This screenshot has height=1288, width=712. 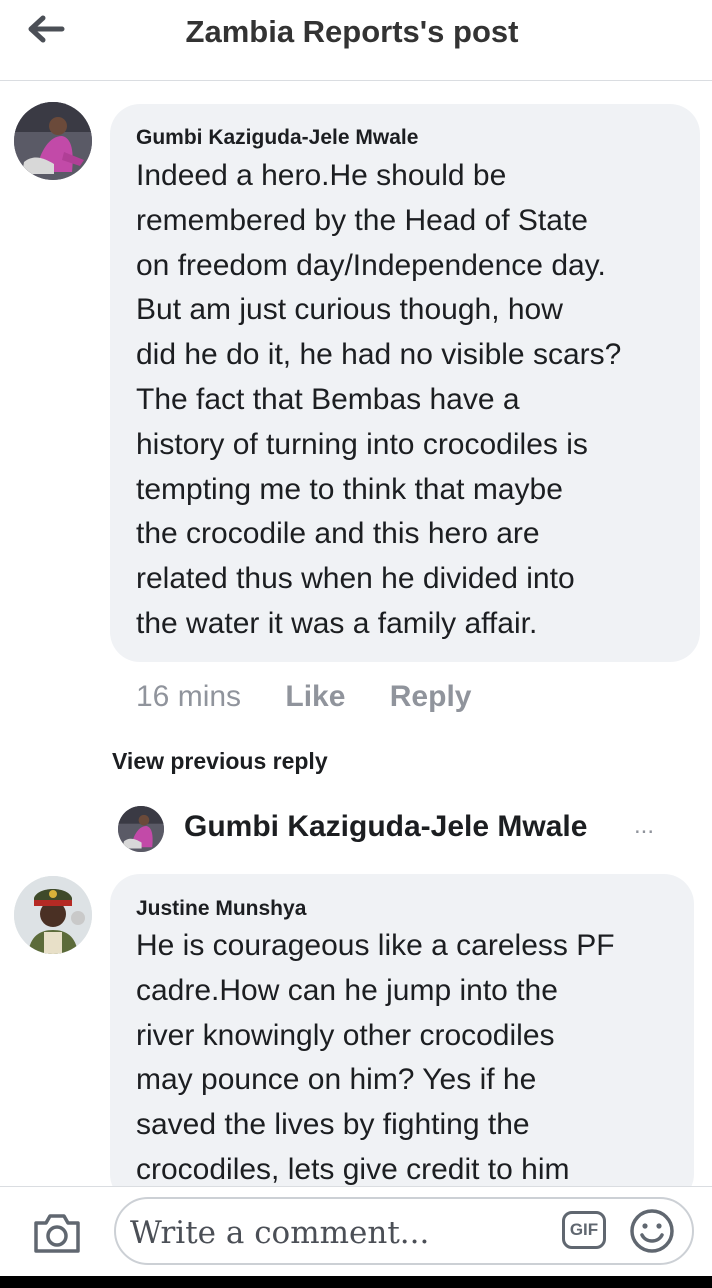 What do you see at coordinates (220, 761) in the screenshot?
I see `view-previous-reply-link: View previous reply` at bounding box center [220, 761].